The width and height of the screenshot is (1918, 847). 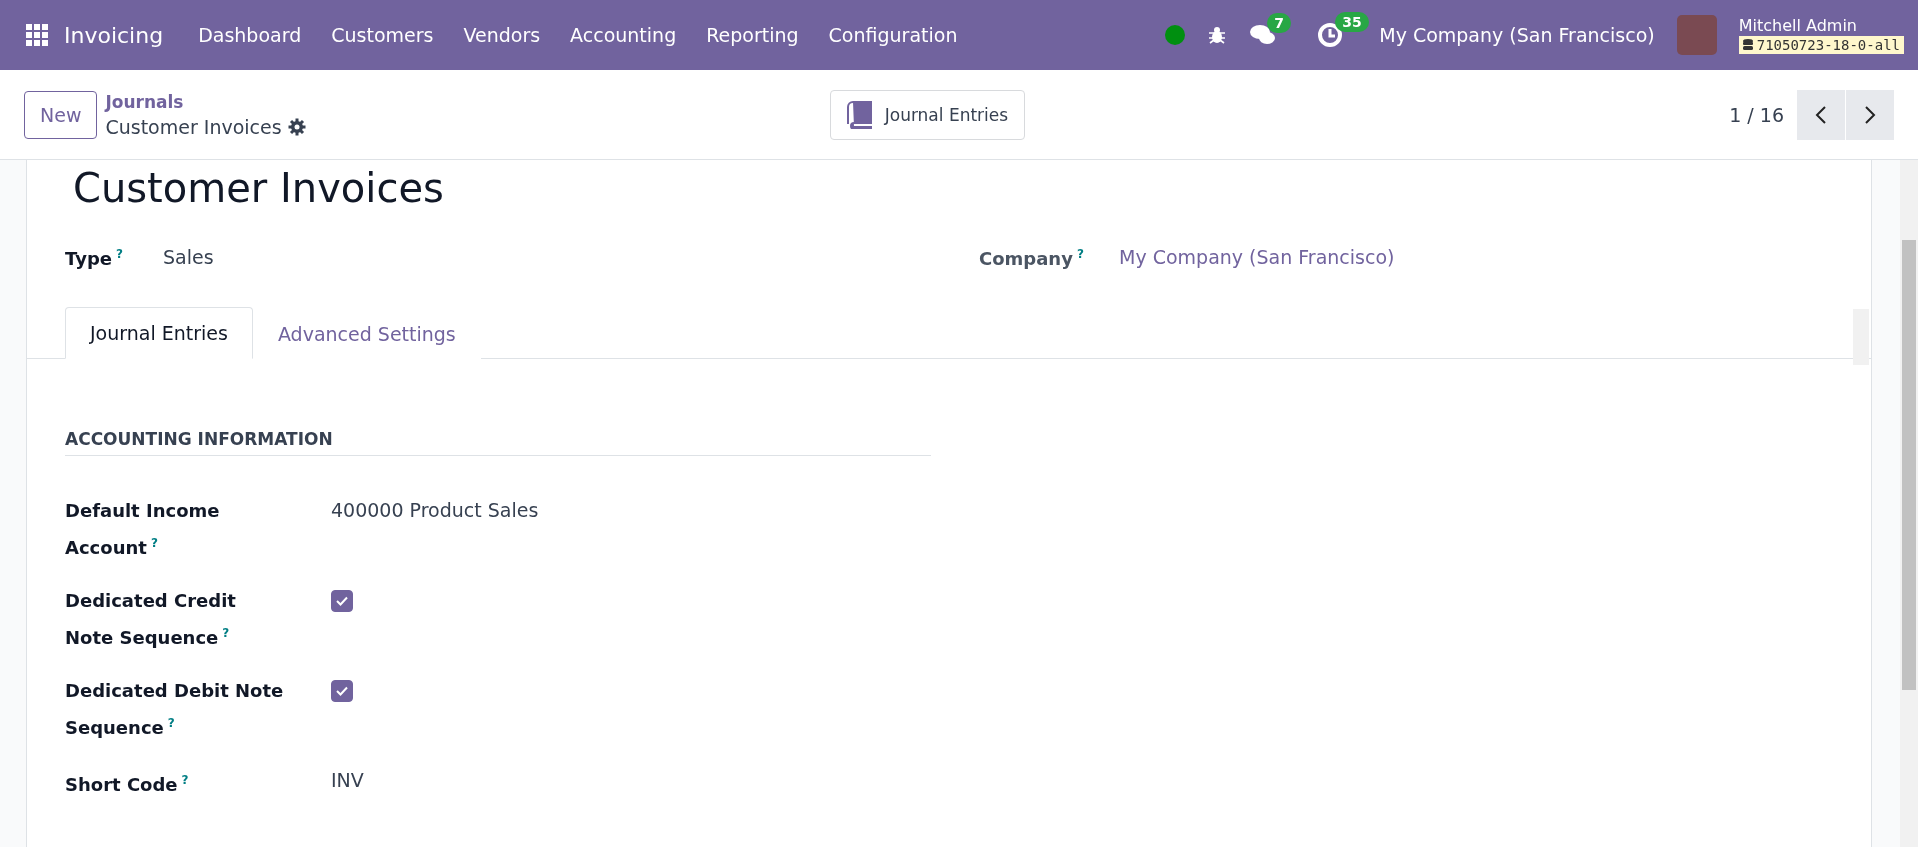 What do you see at coordinates (1861, 337) in the screenshot?
I see `tab-scrollbar` at bounding box center [1861, 337].